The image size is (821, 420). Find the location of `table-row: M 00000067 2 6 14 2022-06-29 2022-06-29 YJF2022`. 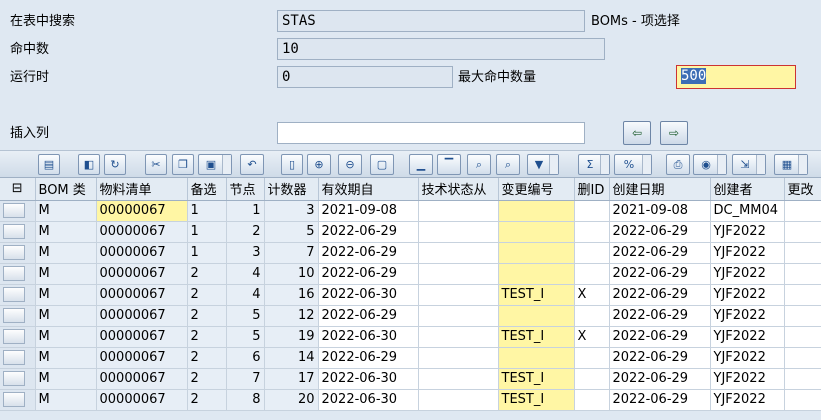

table-row: M 00000067 2 6 14 2022-06-29 2022-06-29 YJF2022 is located at coordinates (410, 358).